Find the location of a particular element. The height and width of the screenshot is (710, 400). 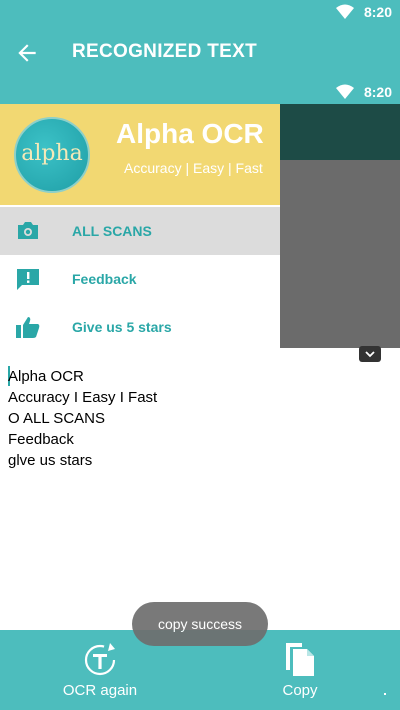

menu-item-all-scans: ALL SCANS is located at coordinates (140, 231).